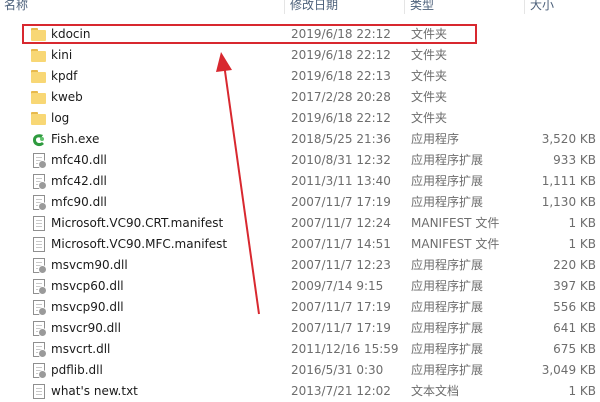 Image resolution: width=600 pixels, height=402 pixels. I want to click on annotation-arrow, so click(238, 183).